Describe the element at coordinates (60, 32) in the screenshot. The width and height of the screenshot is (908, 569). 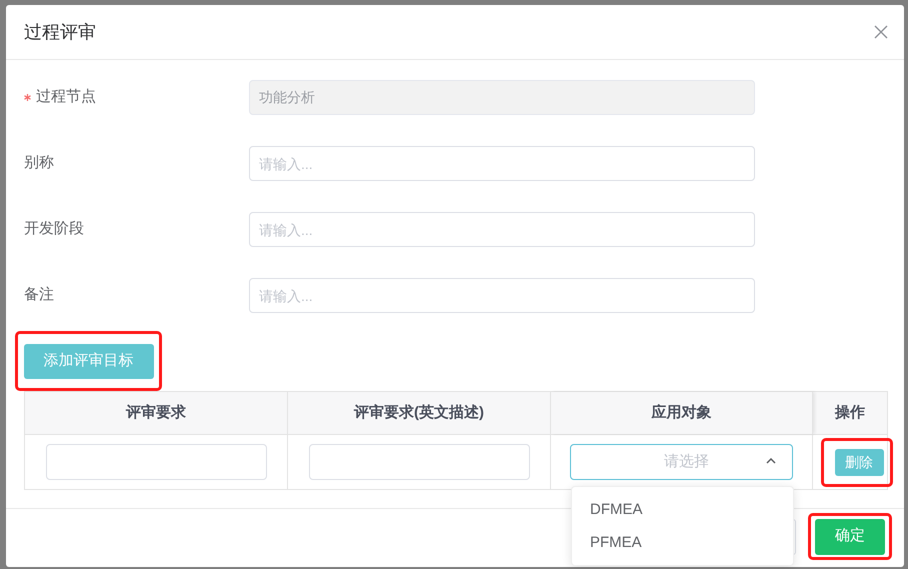
I see `dialog-title: 过程评审` at that location.